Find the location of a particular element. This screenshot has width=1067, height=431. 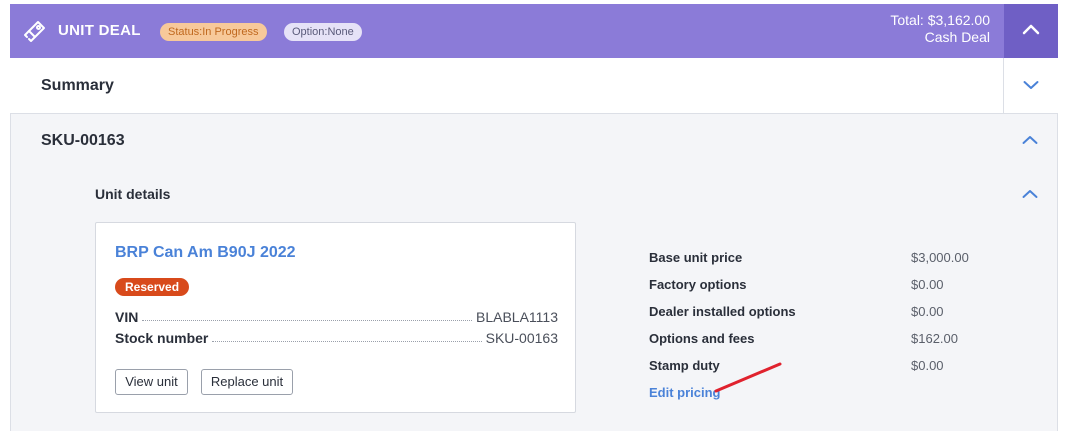

price-row: Dealer installed options $0.00 is located at coordinates (814, 312).